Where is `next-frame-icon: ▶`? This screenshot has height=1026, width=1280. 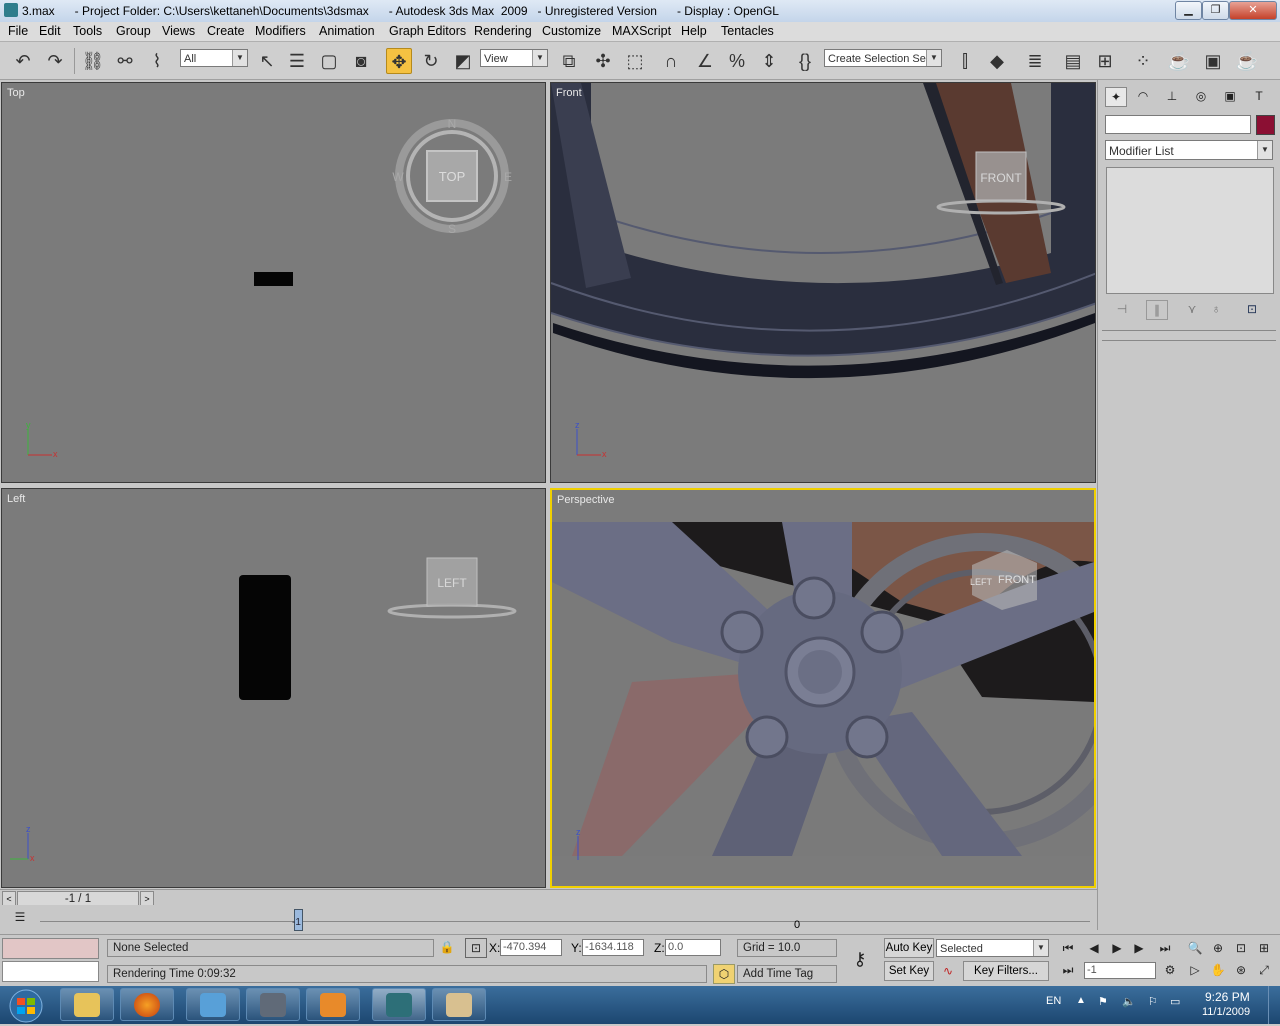
next-frame-icon: ▶ is located at coordinates (1139, 948).